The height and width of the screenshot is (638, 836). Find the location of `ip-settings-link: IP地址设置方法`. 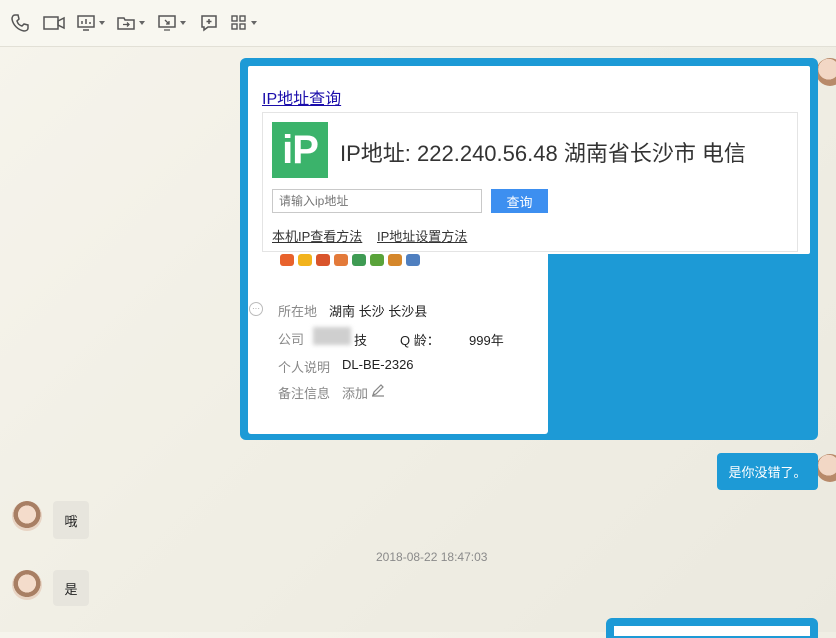

ip-settings-link: IP地址设置方法 is located at coordinates (422, 235).